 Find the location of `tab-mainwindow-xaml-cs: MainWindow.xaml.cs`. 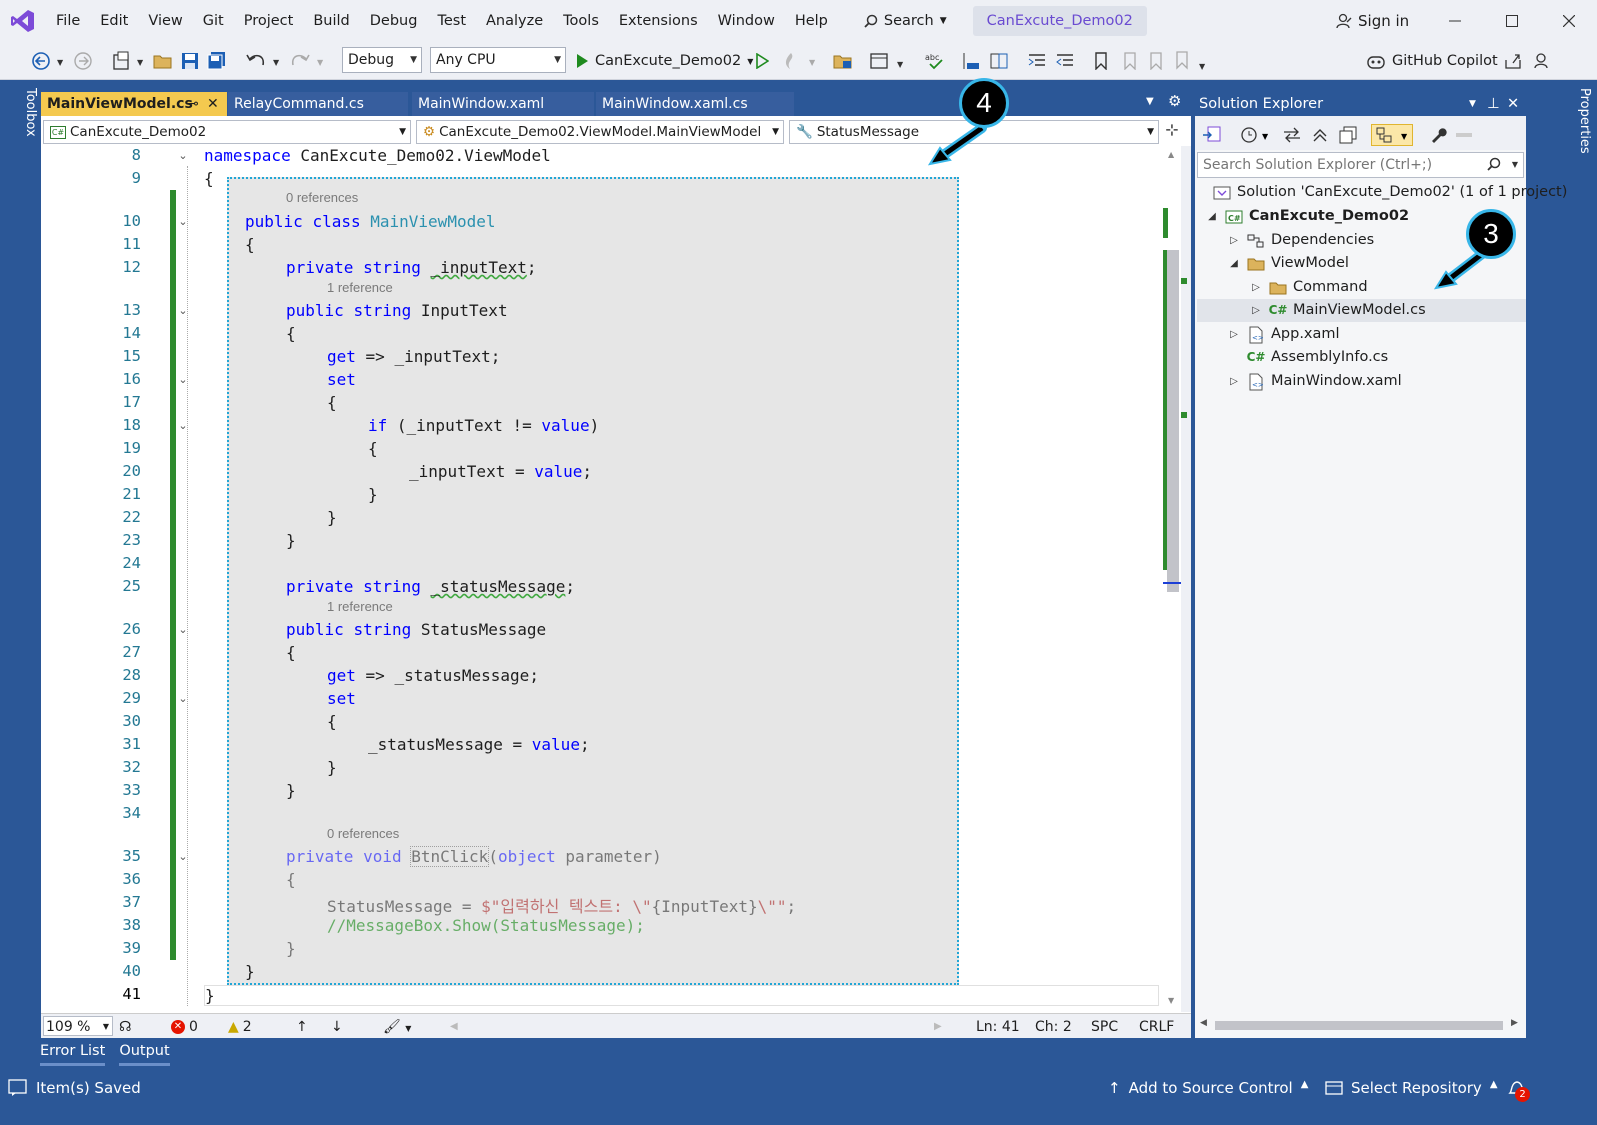

tab-mainwindow-xaml-cs: MainWindow.xaml.cs is located at coordinates (695, 104).